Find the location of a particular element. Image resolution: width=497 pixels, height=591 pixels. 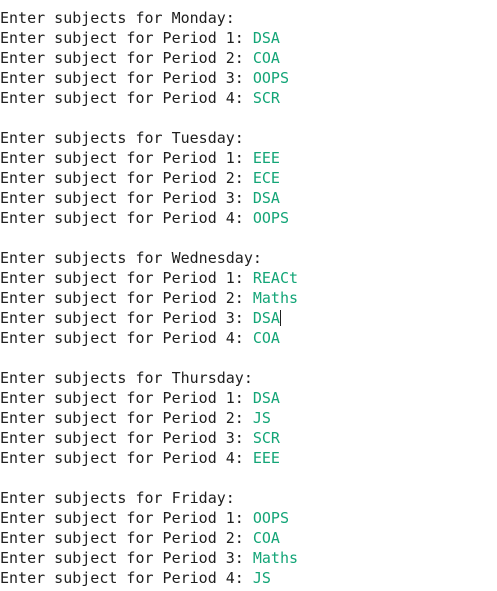

period-line: Enter subject for Period 1: EEE is located at coordinates (248, 158).